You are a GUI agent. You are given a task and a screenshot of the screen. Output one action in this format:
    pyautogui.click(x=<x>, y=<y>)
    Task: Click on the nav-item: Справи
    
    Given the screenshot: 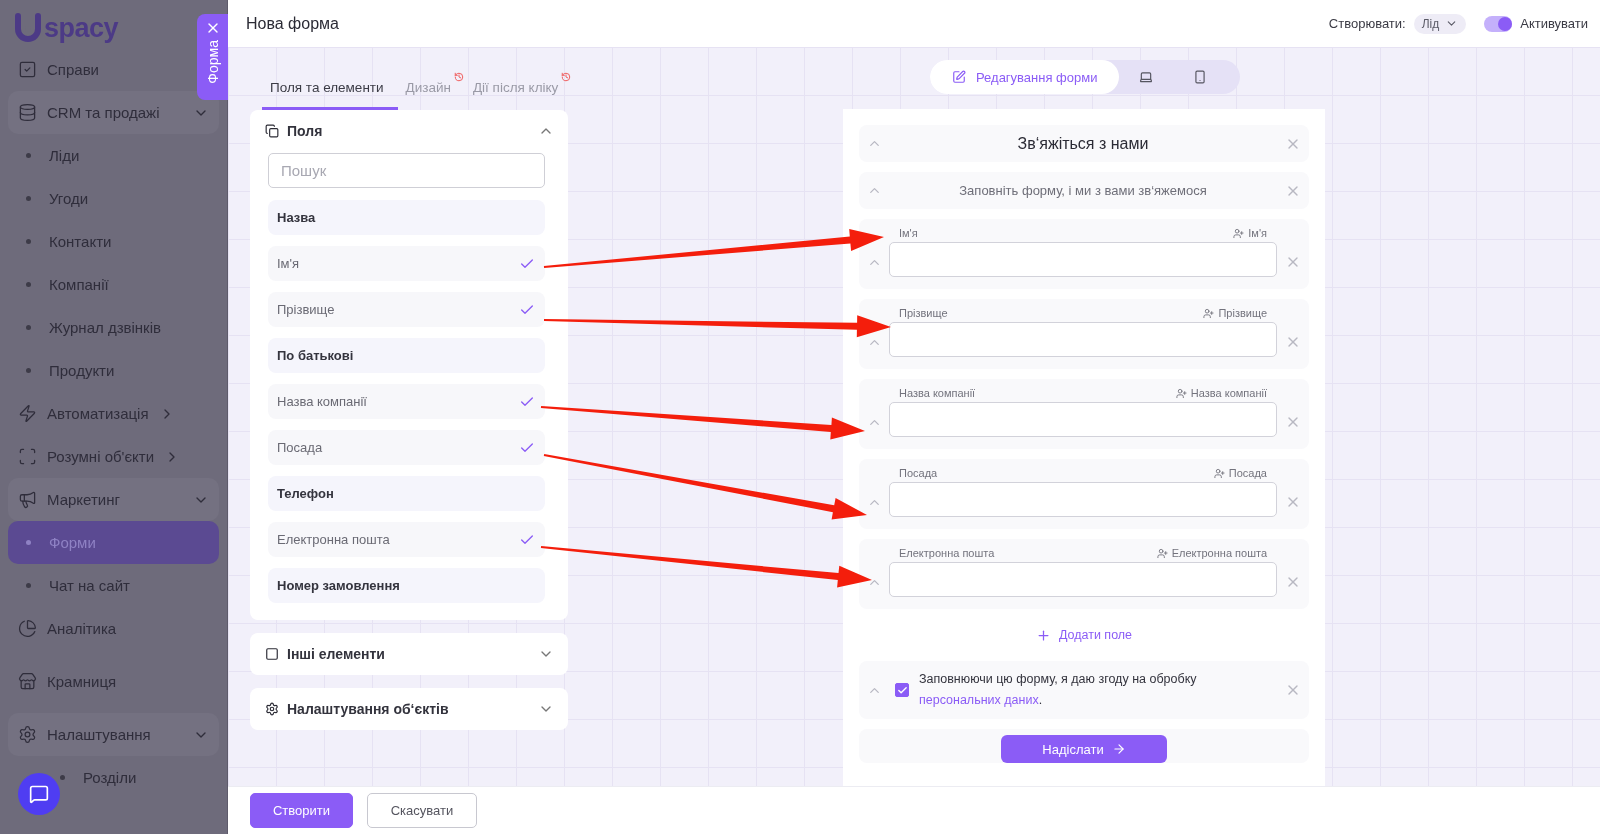 What is the action you would take?
    pyautogui.click(x=60, y=69)
    